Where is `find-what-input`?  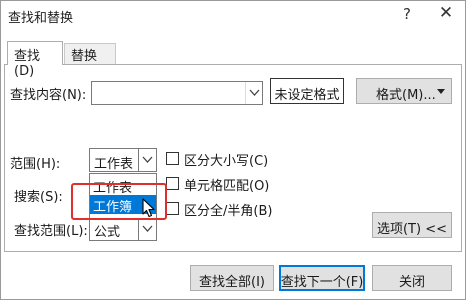
find-what-input is located at coordinates (177, 93).